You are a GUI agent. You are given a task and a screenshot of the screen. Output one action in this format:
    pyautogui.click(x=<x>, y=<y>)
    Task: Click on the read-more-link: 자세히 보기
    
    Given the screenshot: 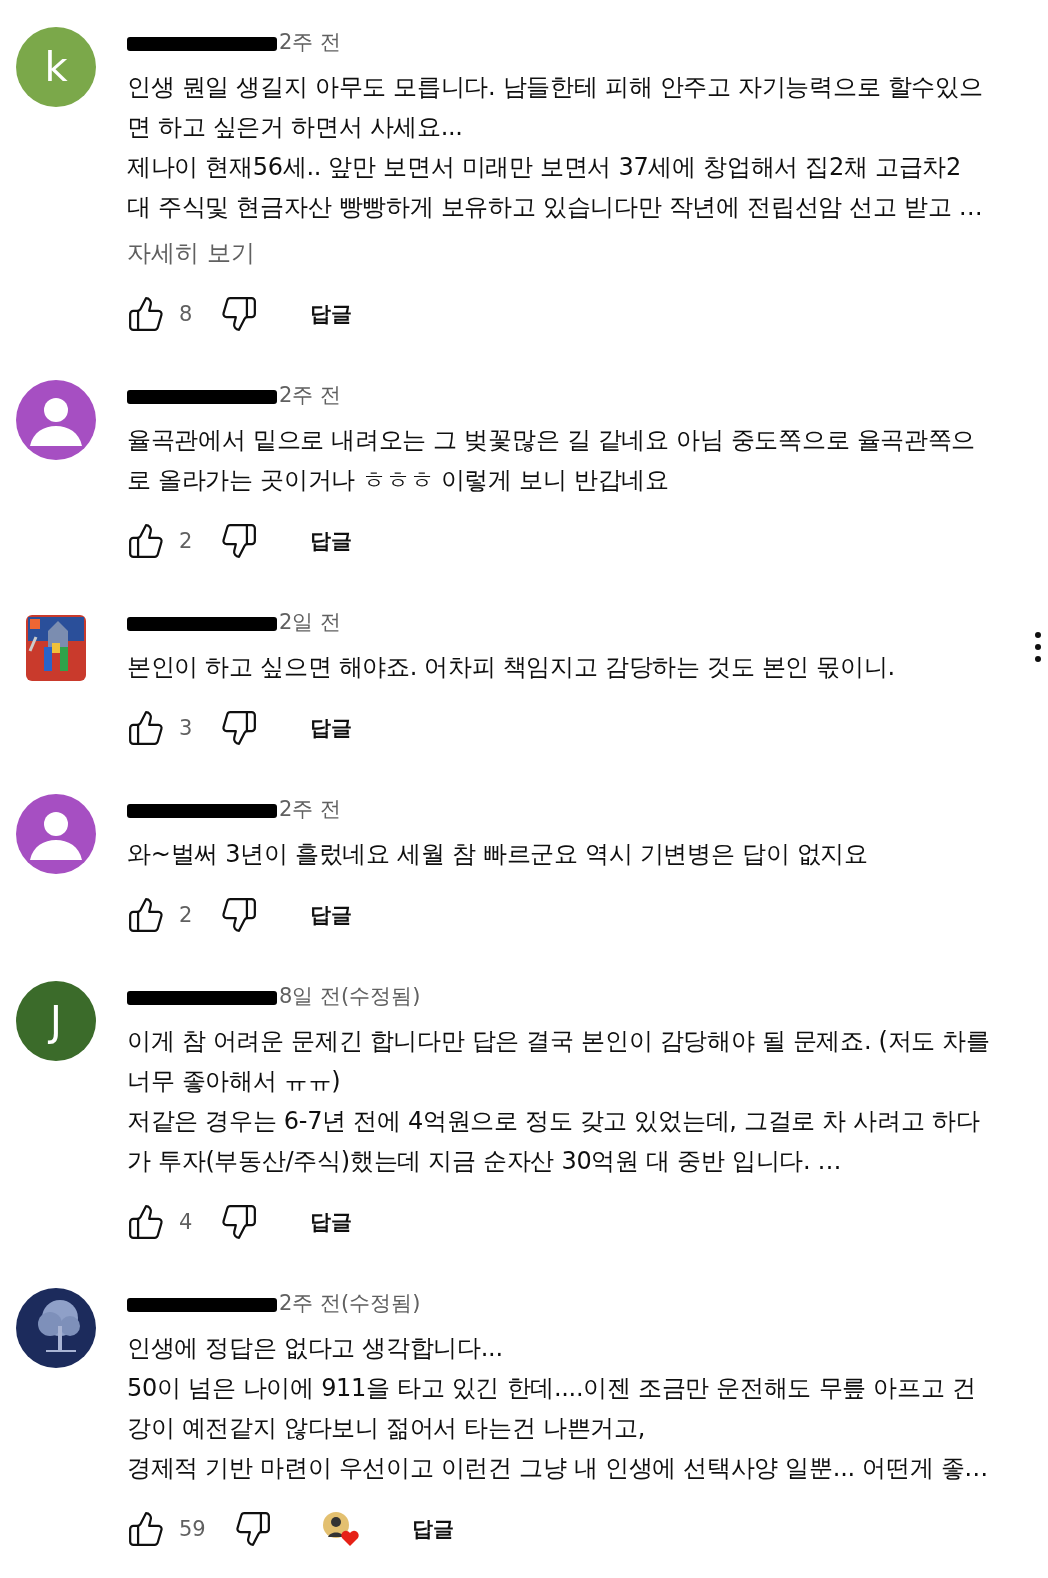 What is the action you would take?
    pyautogui.click(x=191, y=253)
    